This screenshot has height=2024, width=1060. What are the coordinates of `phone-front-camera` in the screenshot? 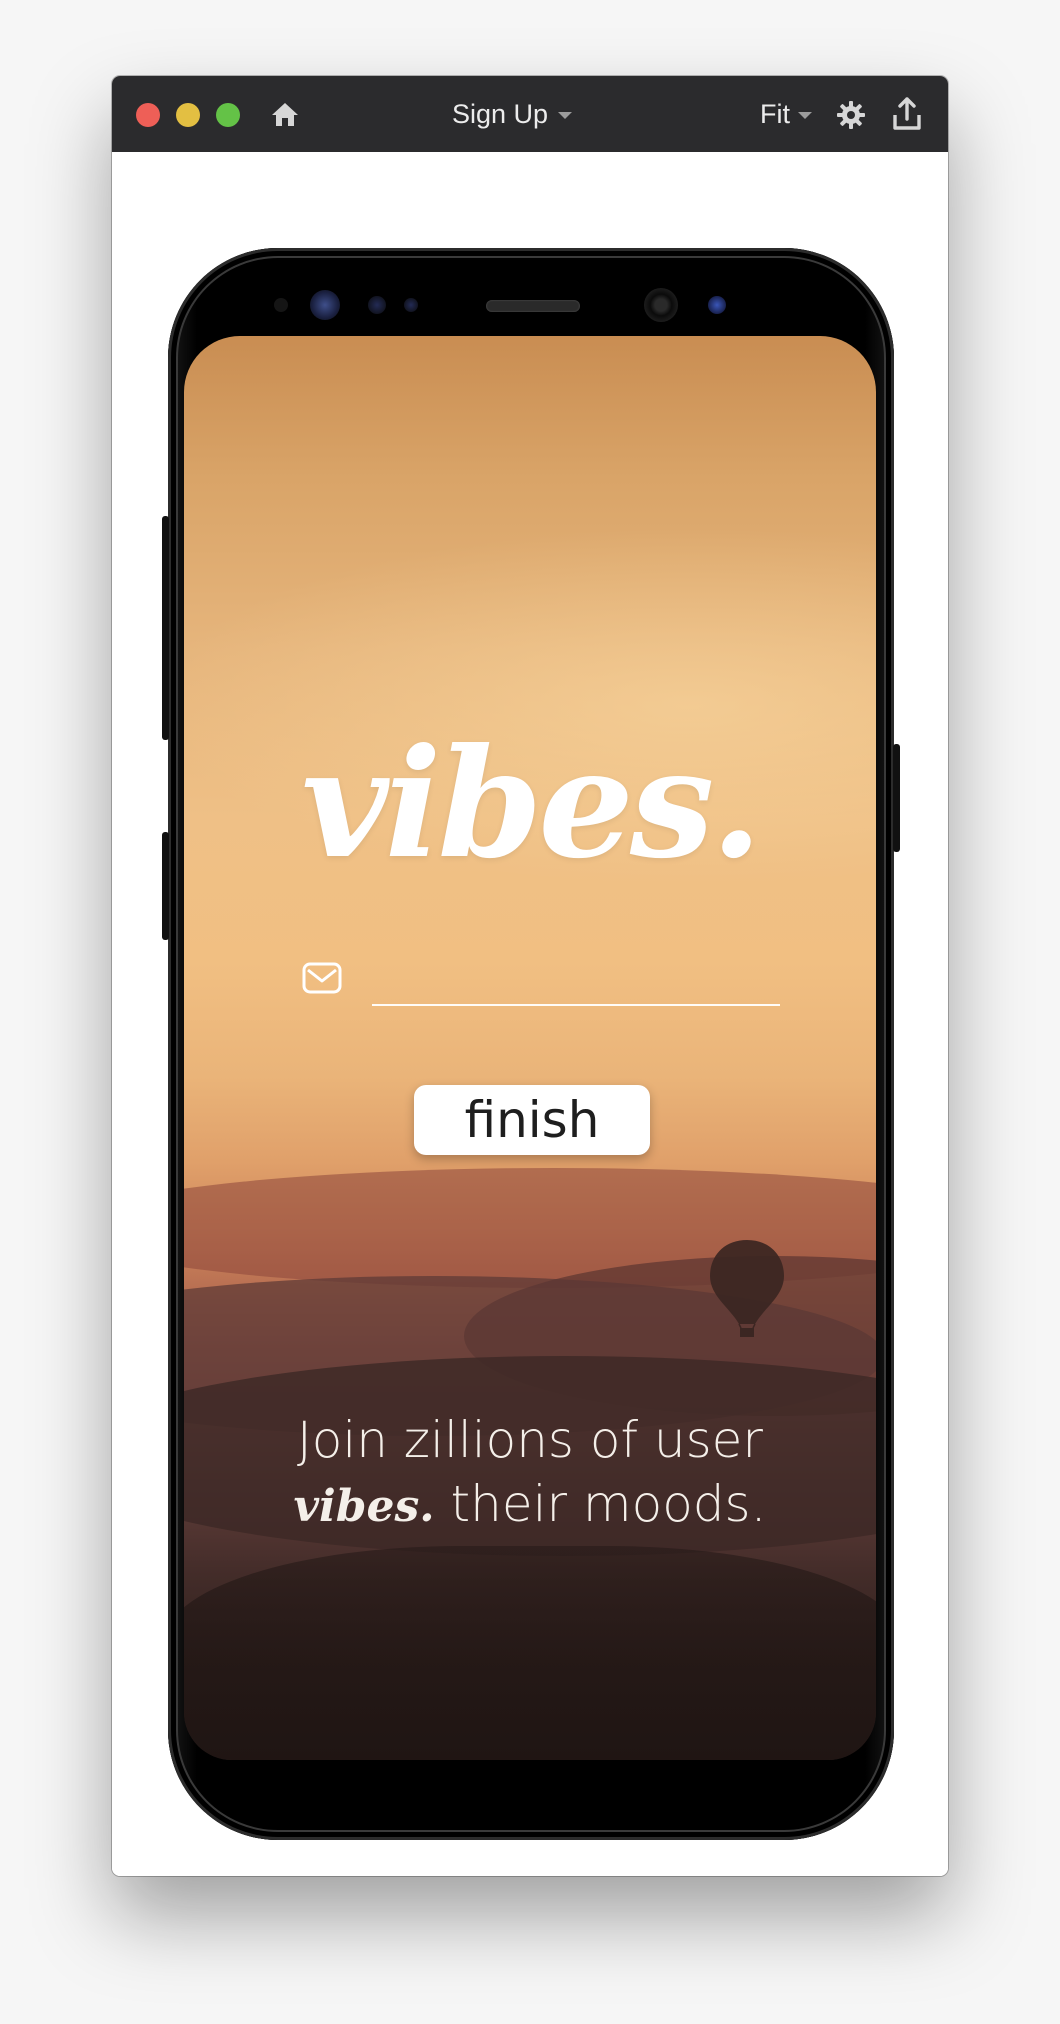 It's located at (661, 305).